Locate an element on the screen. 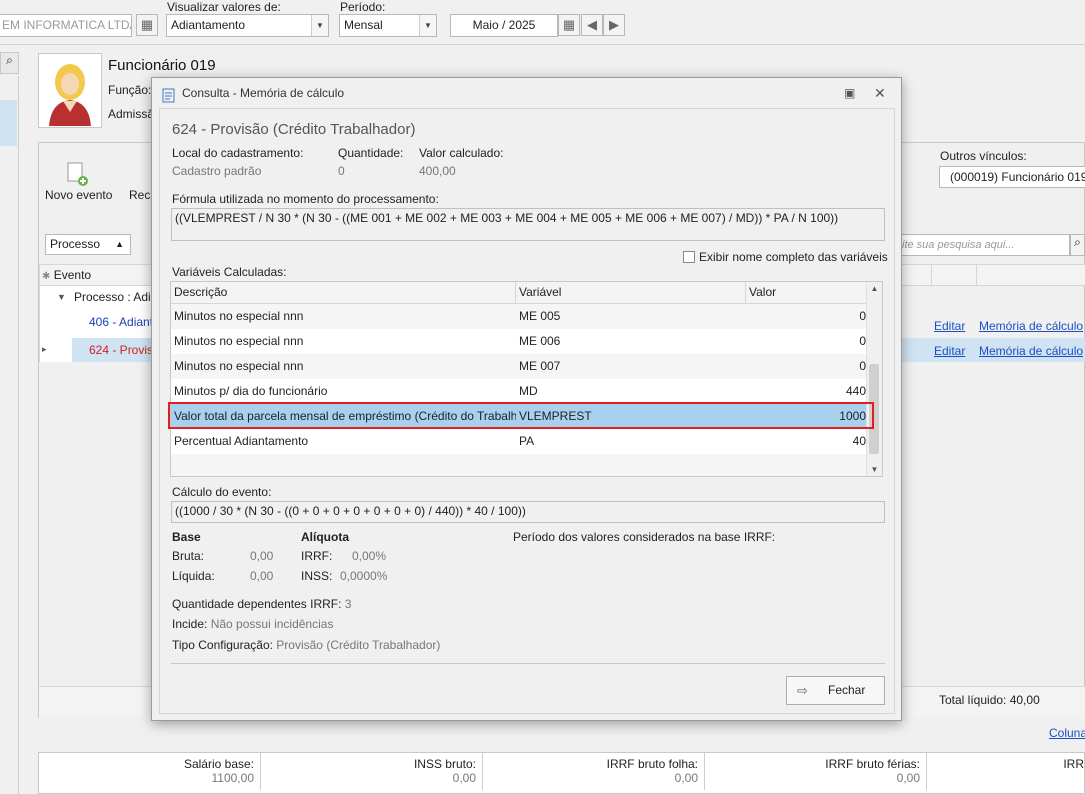 This screenshot has width=1085, height=794. chevron-down-icon: ▼ is located at coordinates (427, 25).